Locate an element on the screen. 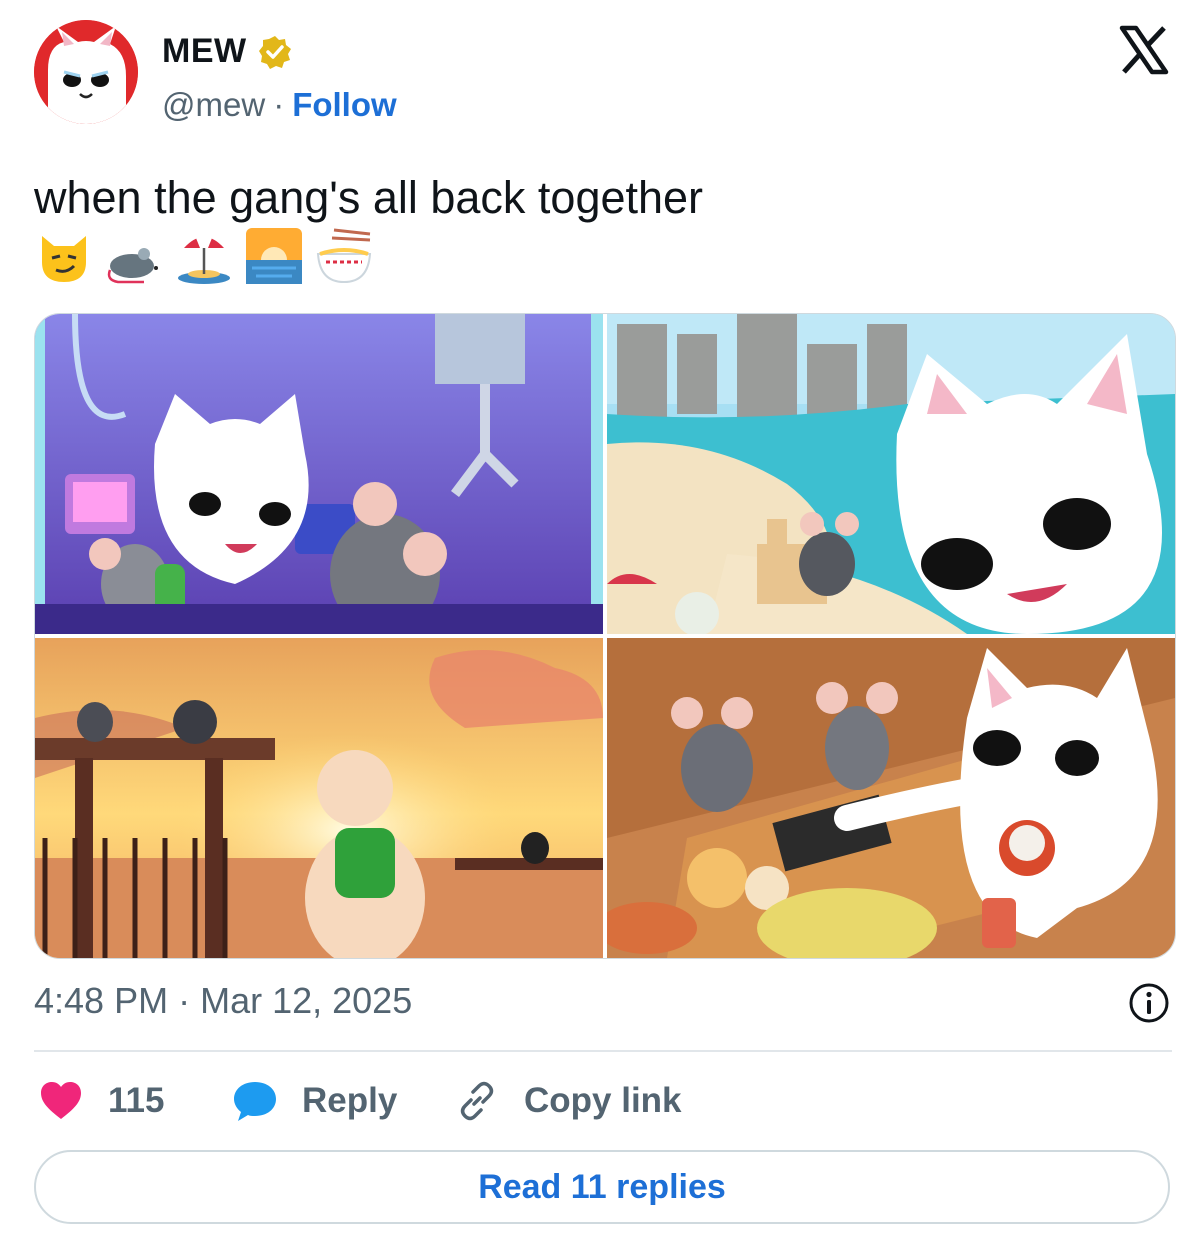  link-icon is located at coordinates (477, 1101).